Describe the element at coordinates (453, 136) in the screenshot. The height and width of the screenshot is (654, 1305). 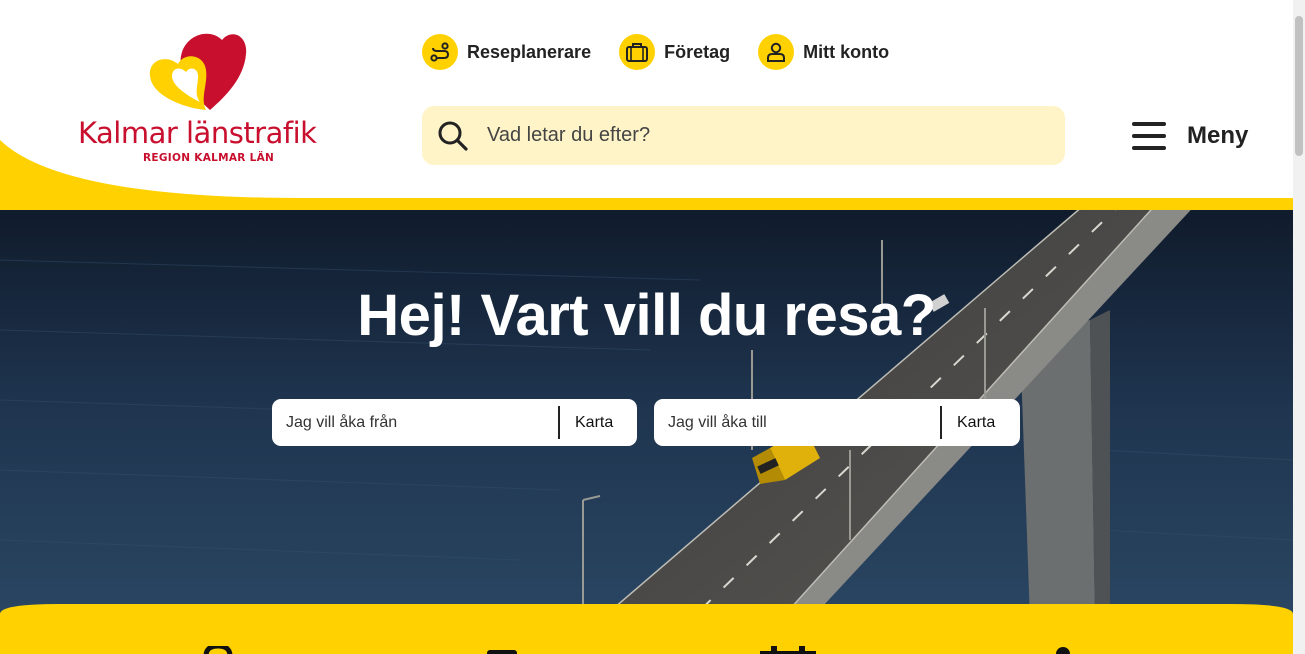
I see `search-icon` at that location.